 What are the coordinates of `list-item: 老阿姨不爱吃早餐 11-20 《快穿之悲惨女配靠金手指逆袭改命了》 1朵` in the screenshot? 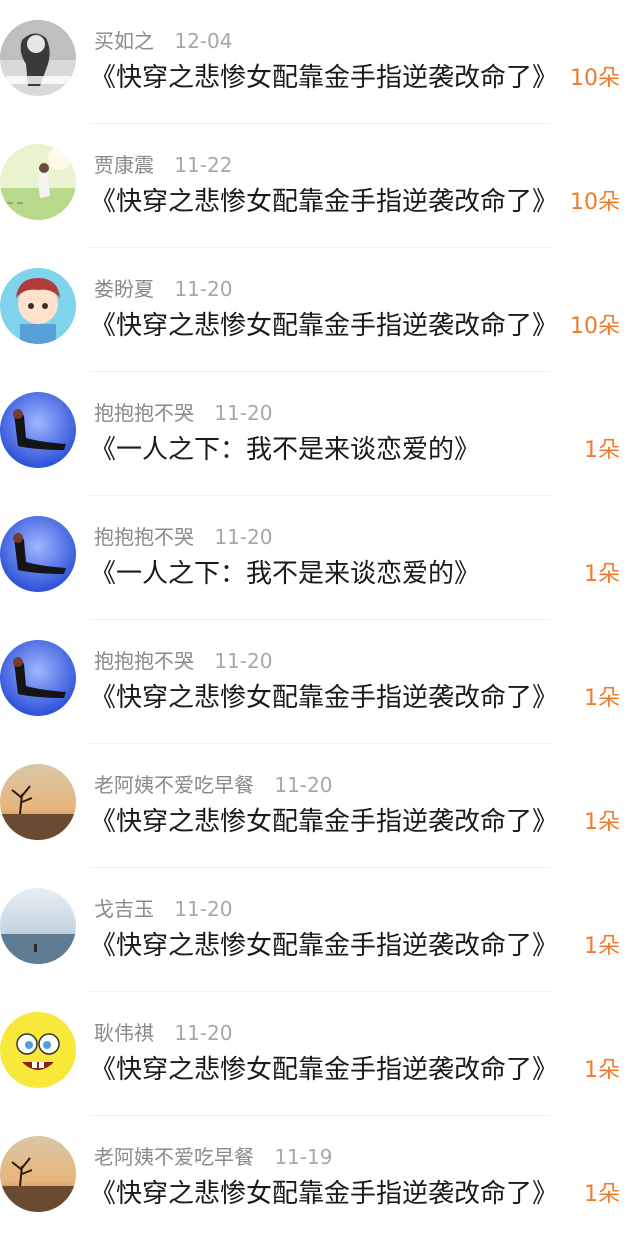 It's located at (320, 806).